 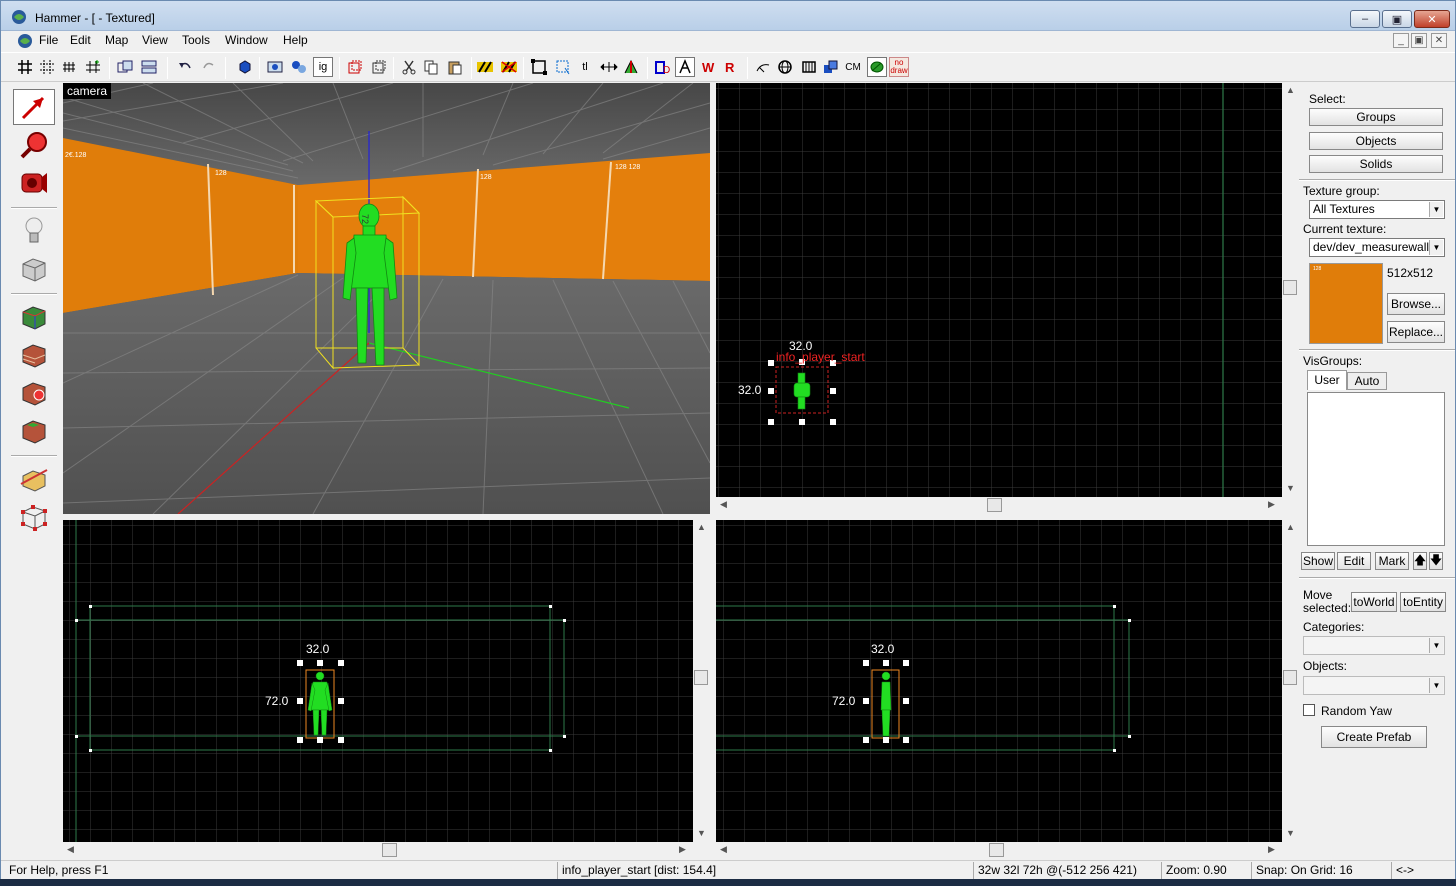 What do you see at coordinates (1327, 380) in the screenshot?
I see `visgroup-tab-user: User` at bounding box center [1327, 380].